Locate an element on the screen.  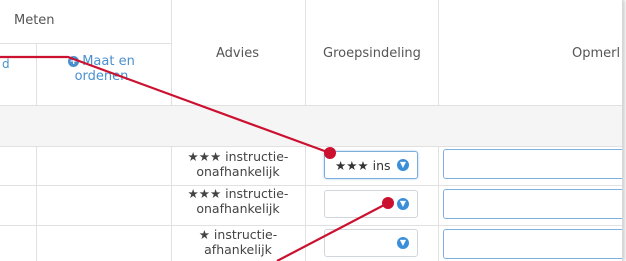
plus-circle-icon: + is located at coordinates (74, 61).